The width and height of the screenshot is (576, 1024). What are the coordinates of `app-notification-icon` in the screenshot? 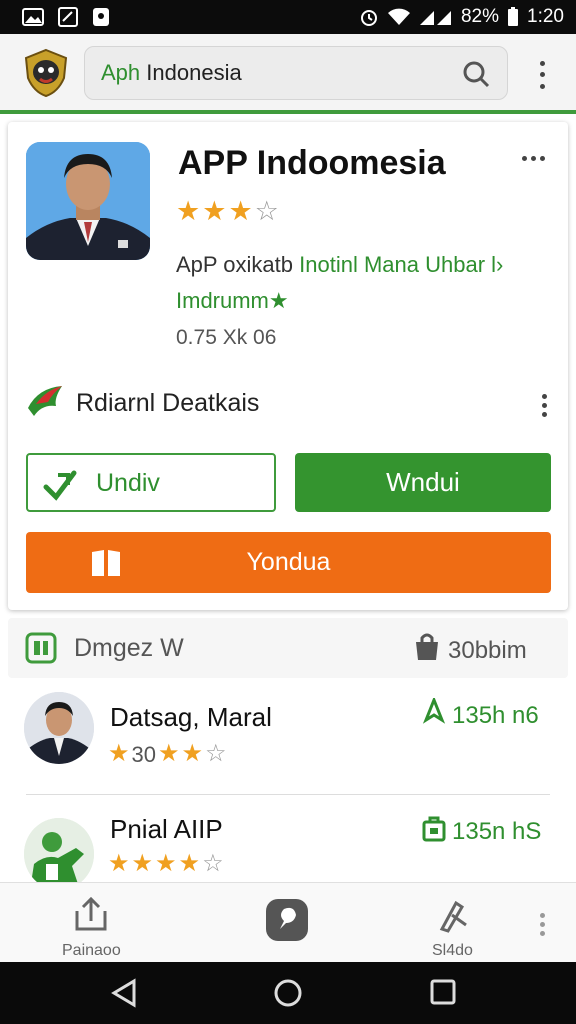 It's located at (101, 17).